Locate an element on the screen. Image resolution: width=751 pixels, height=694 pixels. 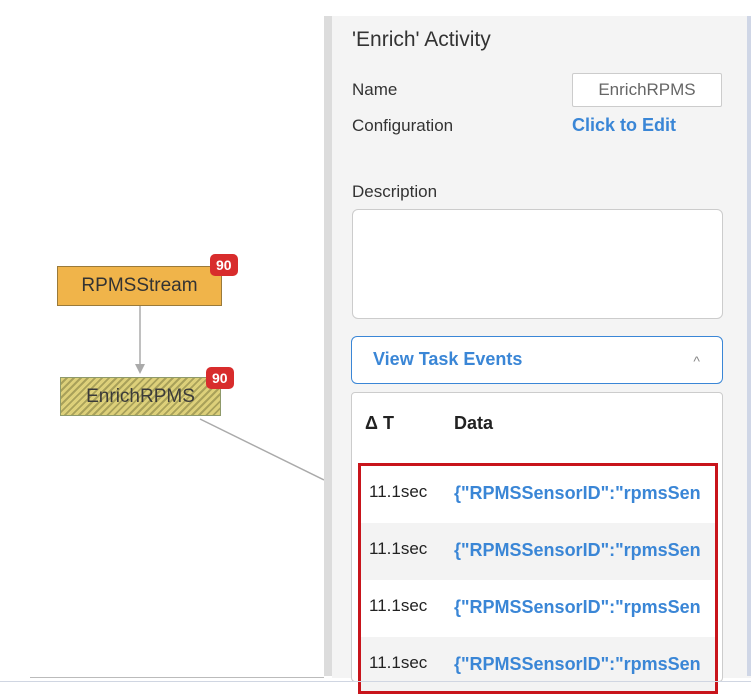
flow-connectors is located at coordinates (229, 393).